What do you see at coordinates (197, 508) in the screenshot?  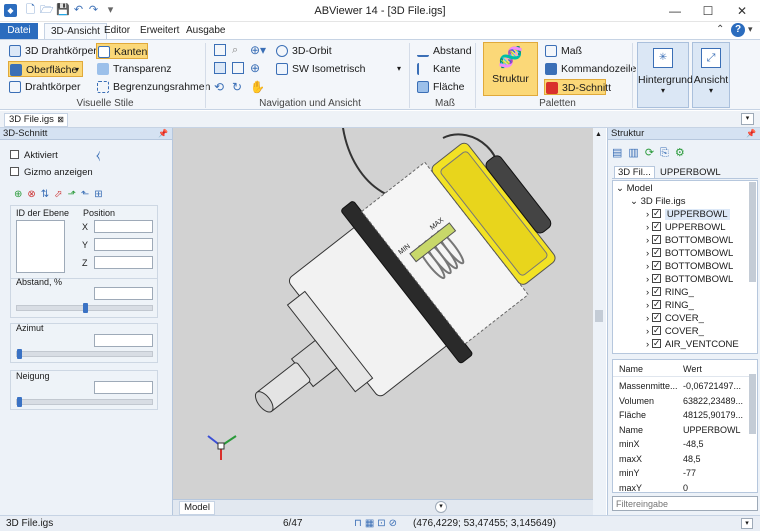 I see `model-tab: Model` at bounding box center [197, 508].